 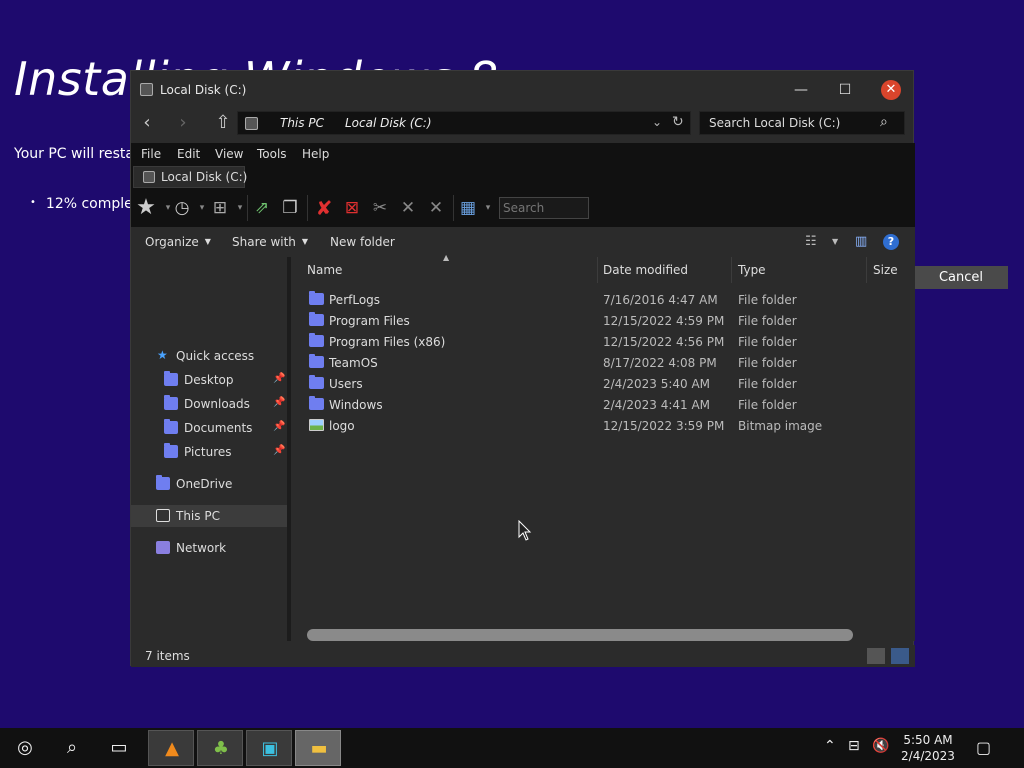 What do you see at coordinates (603, 404) in the screenshot?
I see `file-row: Windows 2/4/2023 4:41 AM File folder` at bounding box center [603, 404].